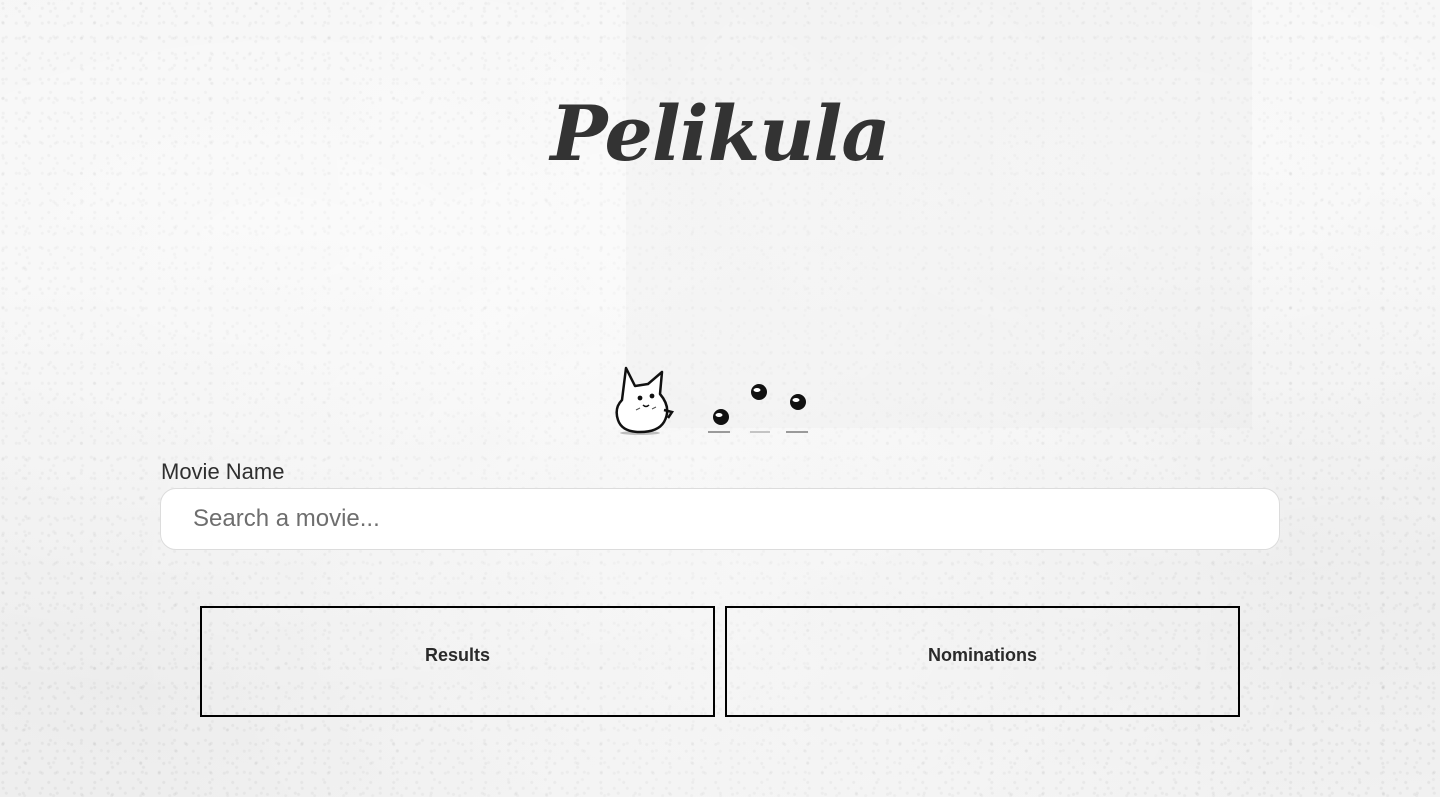 The image size is (1440, 797). I want to click on page-title: Pelikula, so click(720, 133).